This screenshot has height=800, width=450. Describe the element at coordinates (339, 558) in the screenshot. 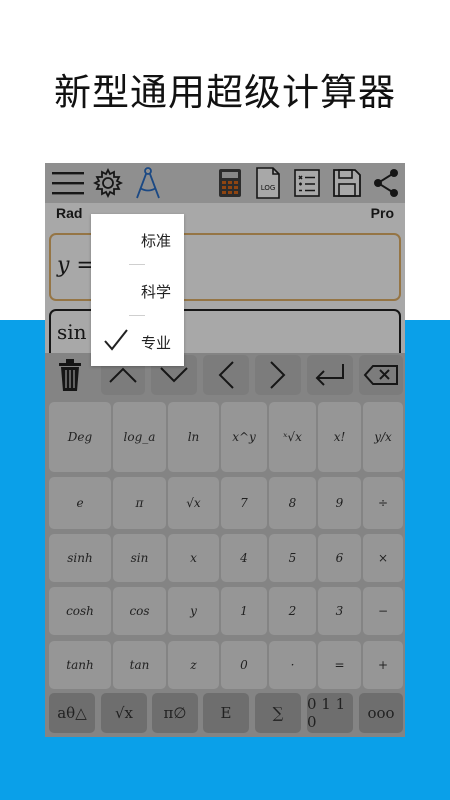

I see `key-row3-5: 6` at that location.